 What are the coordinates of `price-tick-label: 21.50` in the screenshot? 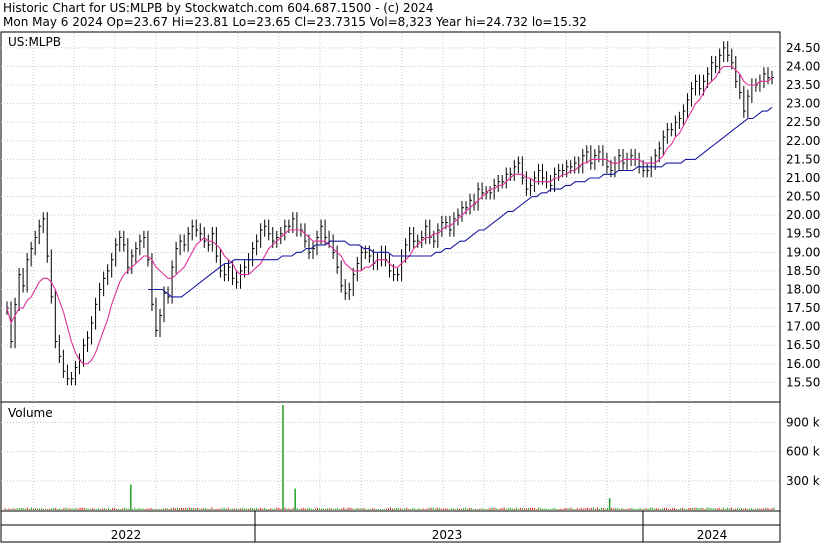 It's located at (803, 159).